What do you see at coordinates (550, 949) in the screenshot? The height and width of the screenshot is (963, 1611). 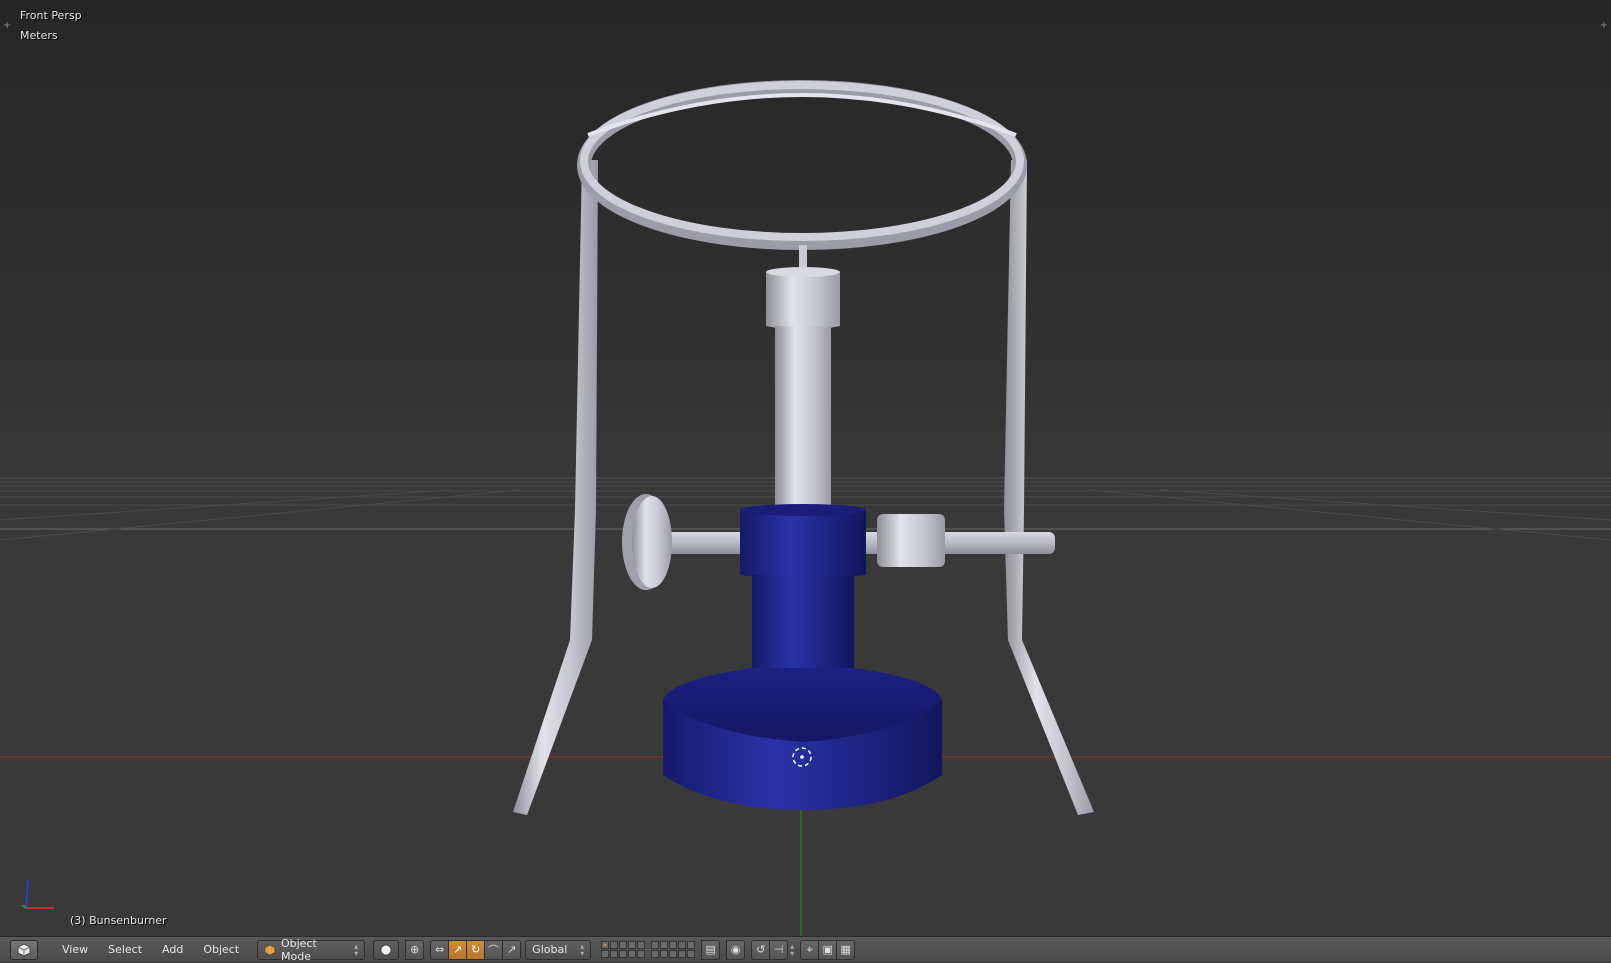 I see `orientation-label: Global` at bounding box center [550, 949].